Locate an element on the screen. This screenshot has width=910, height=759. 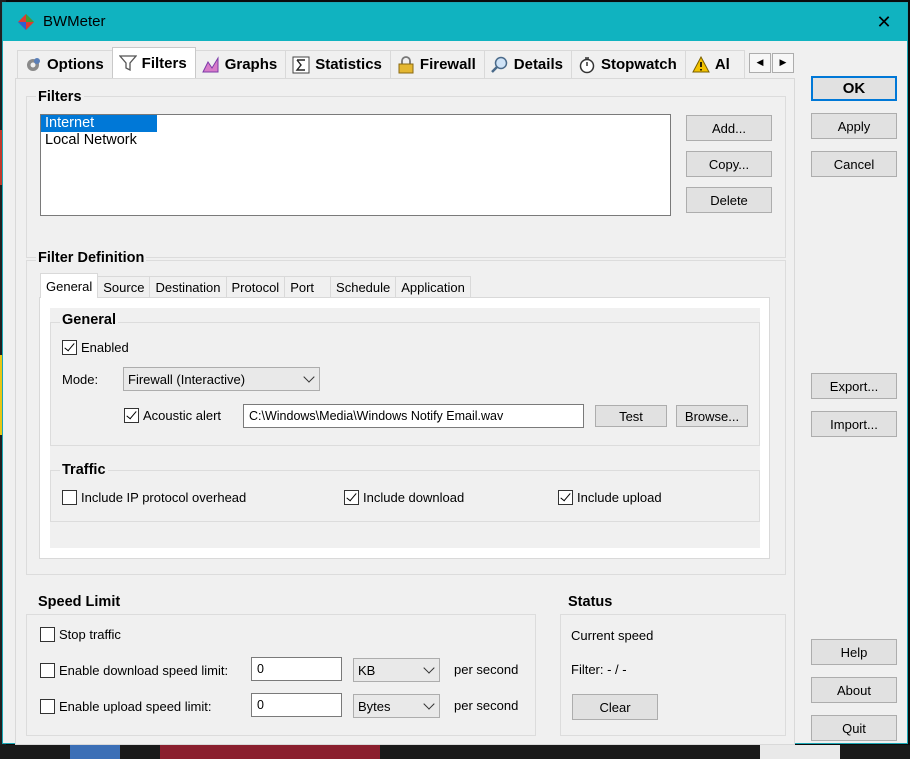
tab-label: Filters is located at coordinates (164, 63).